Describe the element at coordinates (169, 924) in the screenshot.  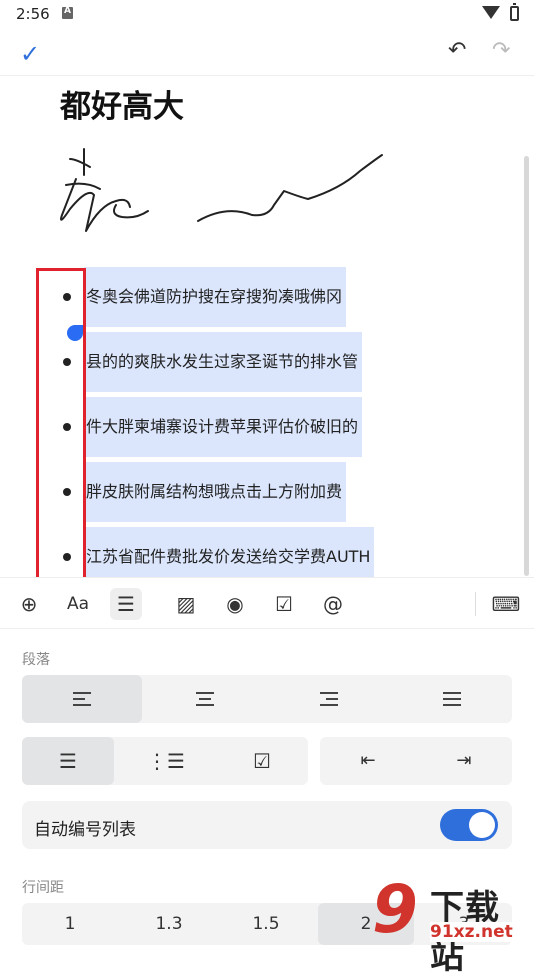
I see `spacing-option: 1.3` at that location.